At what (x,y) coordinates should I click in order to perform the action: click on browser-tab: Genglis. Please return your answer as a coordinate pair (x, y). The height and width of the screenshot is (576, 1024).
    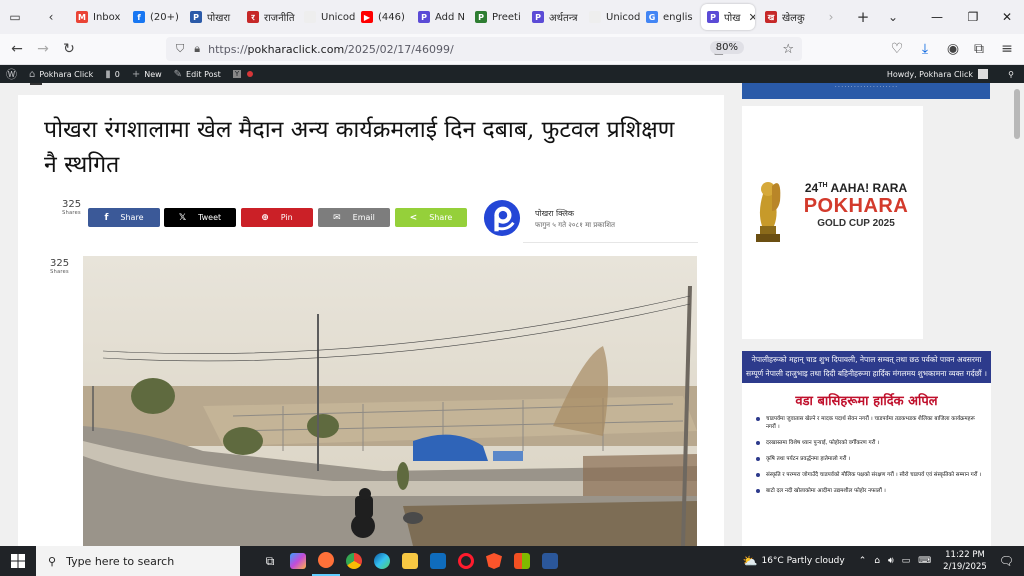
    Looking at the image, I should click on (668, 17).